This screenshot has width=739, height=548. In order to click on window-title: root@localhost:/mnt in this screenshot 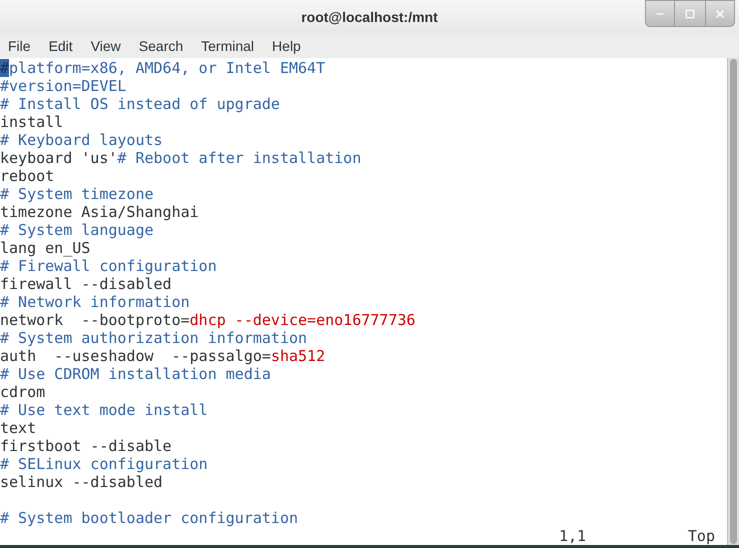, I will do `click(369, 17)`.